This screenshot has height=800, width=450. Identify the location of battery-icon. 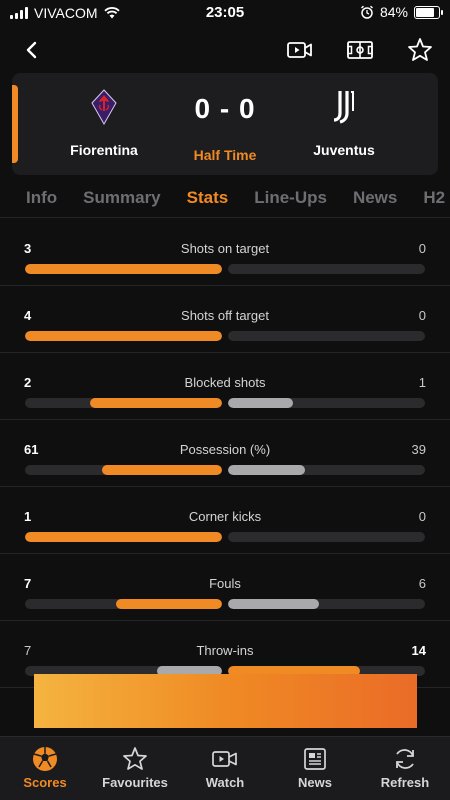
(428, 12).